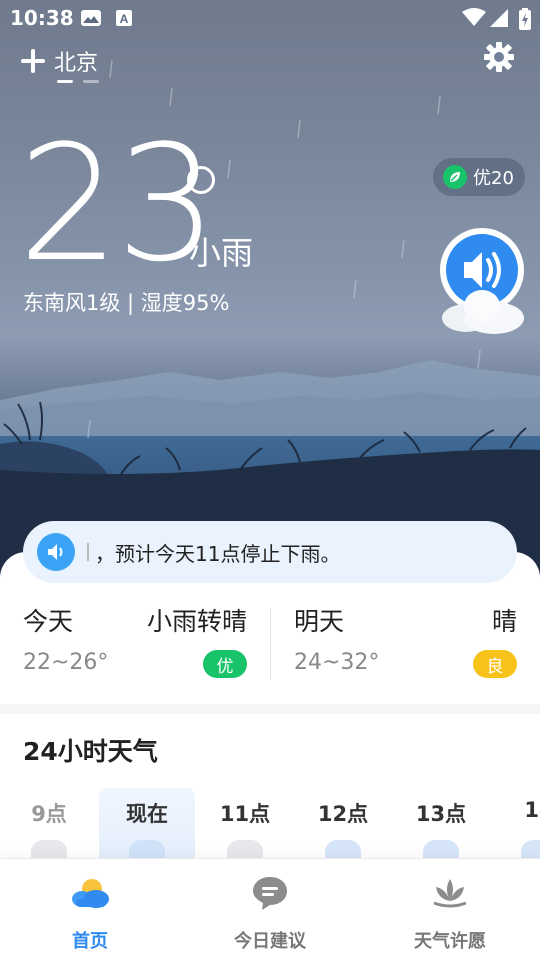  What do you see at coordinates (270, 709) in the screenshot?
I see `section-divider` at bounding box center [270, 709].